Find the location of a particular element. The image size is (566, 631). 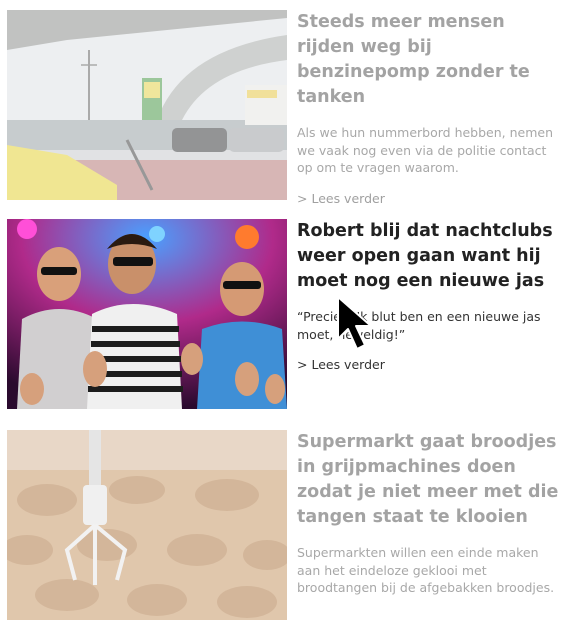

article-thumbnail-gas-station is located at coordinates (147, 105).